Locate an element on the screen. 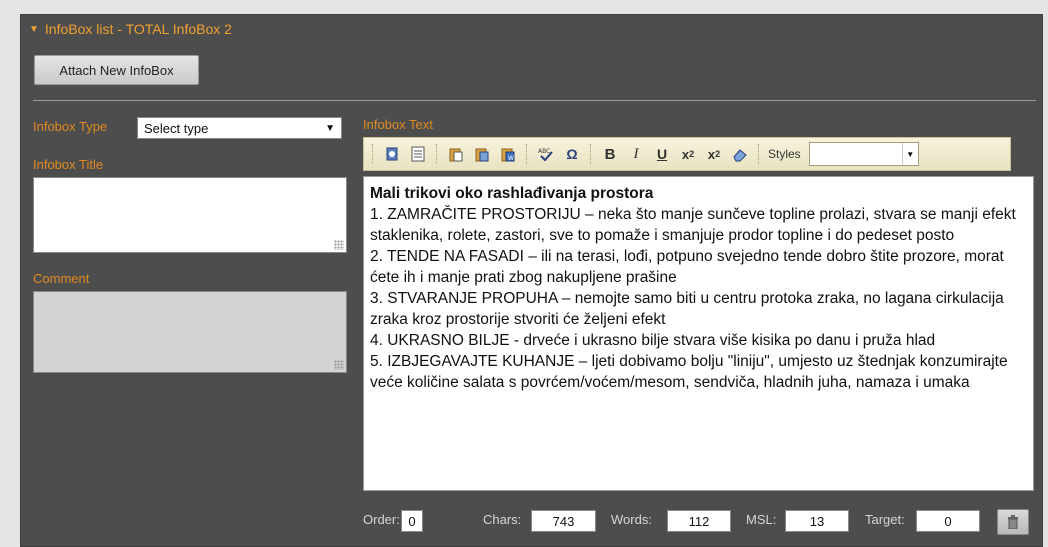  editor-toolbar: W ABC Ω B I U x2 x2 Styles ▼ is located at coordinates (687, 154).